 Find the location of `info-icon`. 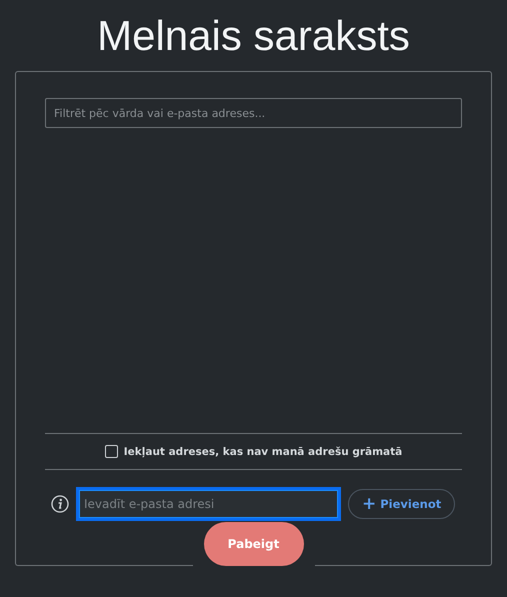

info-icon is located at coordinates (60, 504).